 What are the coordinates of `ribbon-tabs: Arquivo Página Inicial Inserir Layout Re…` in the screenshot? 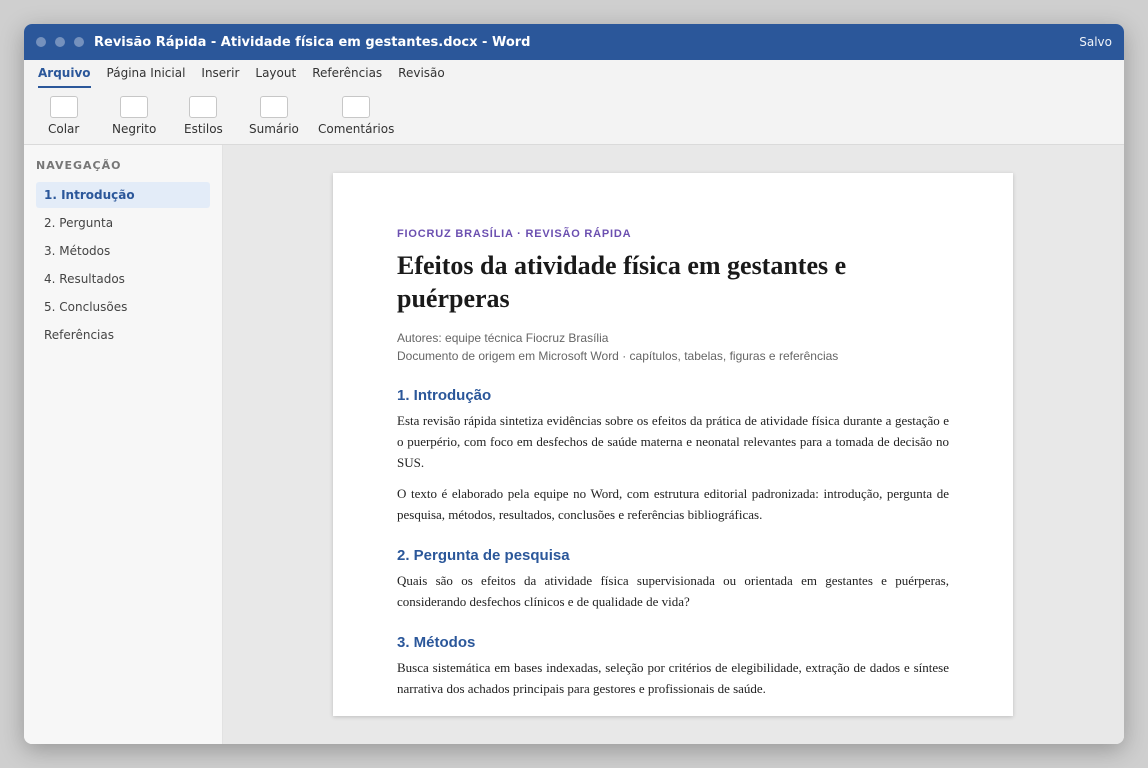 It's located at (574, 74).